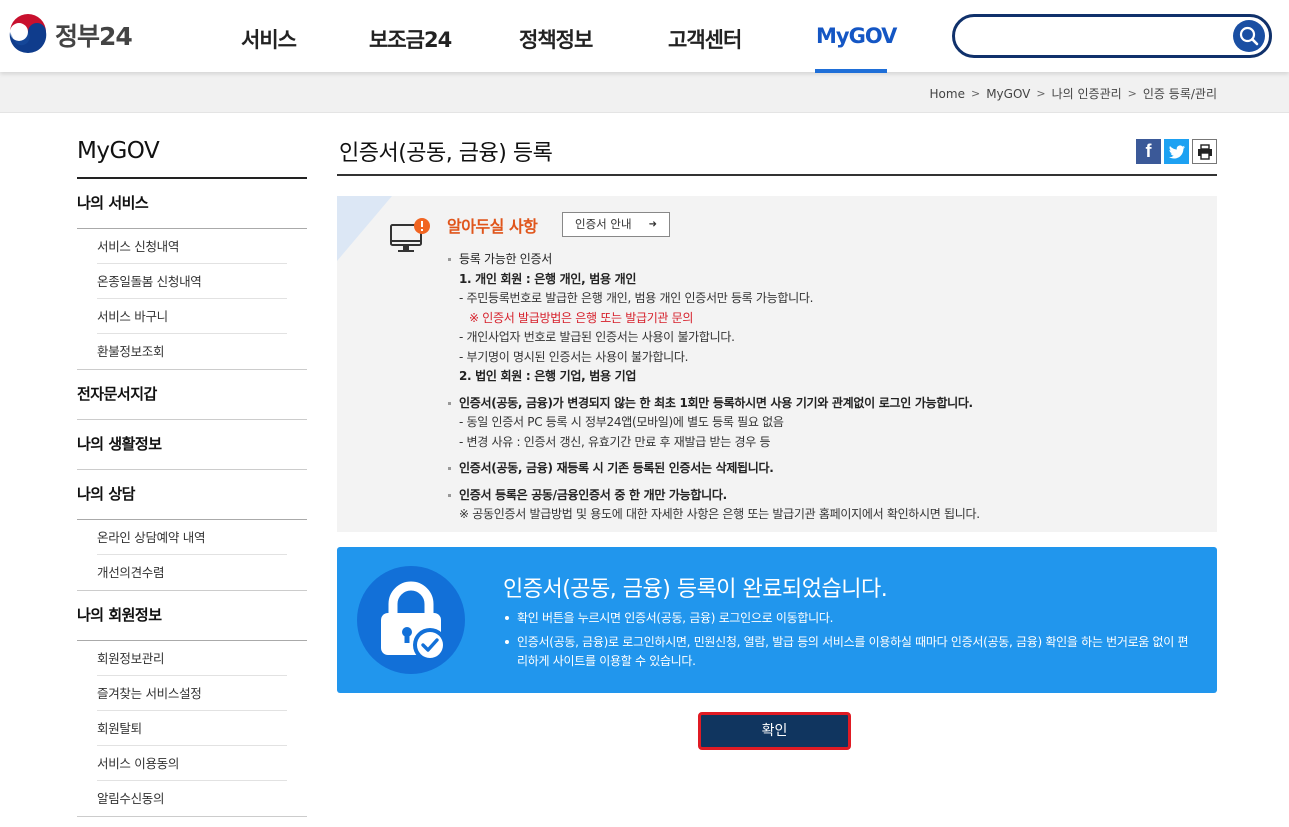  What do you see at coordinates (192, 316) in the screenshot?
I see `sidebar-item-service-cart: 서비스 바구니` at bounding box center [192, 316].